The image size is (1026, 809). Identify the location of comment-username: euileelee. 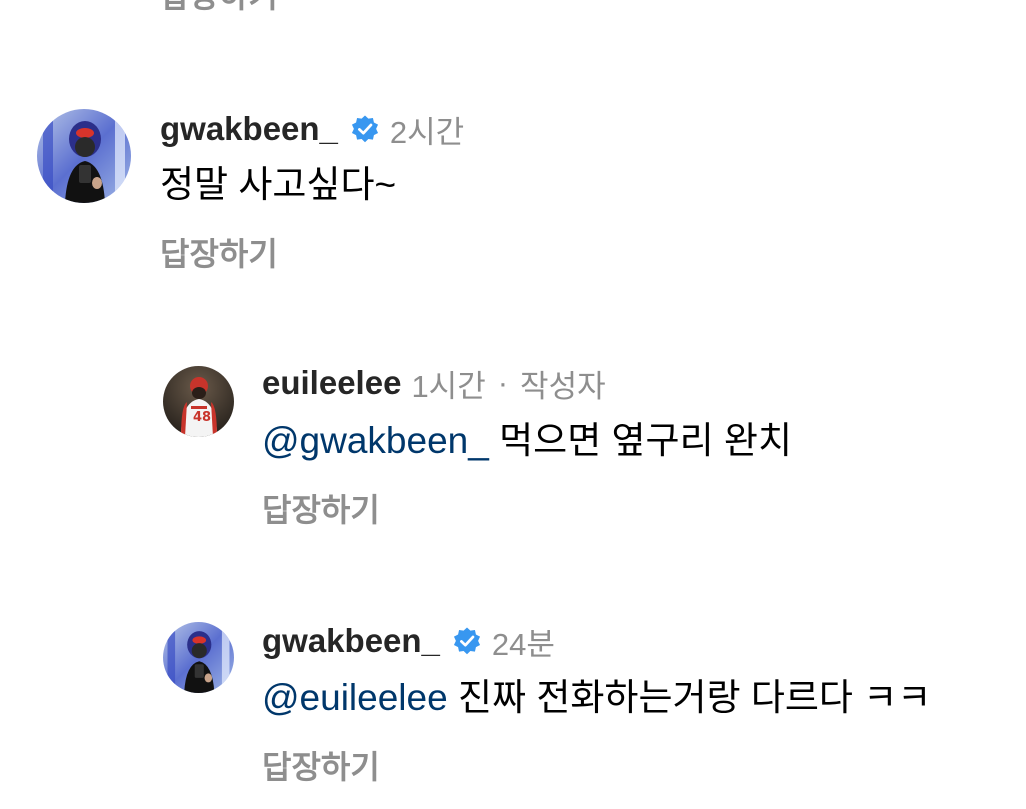
(331, 383).